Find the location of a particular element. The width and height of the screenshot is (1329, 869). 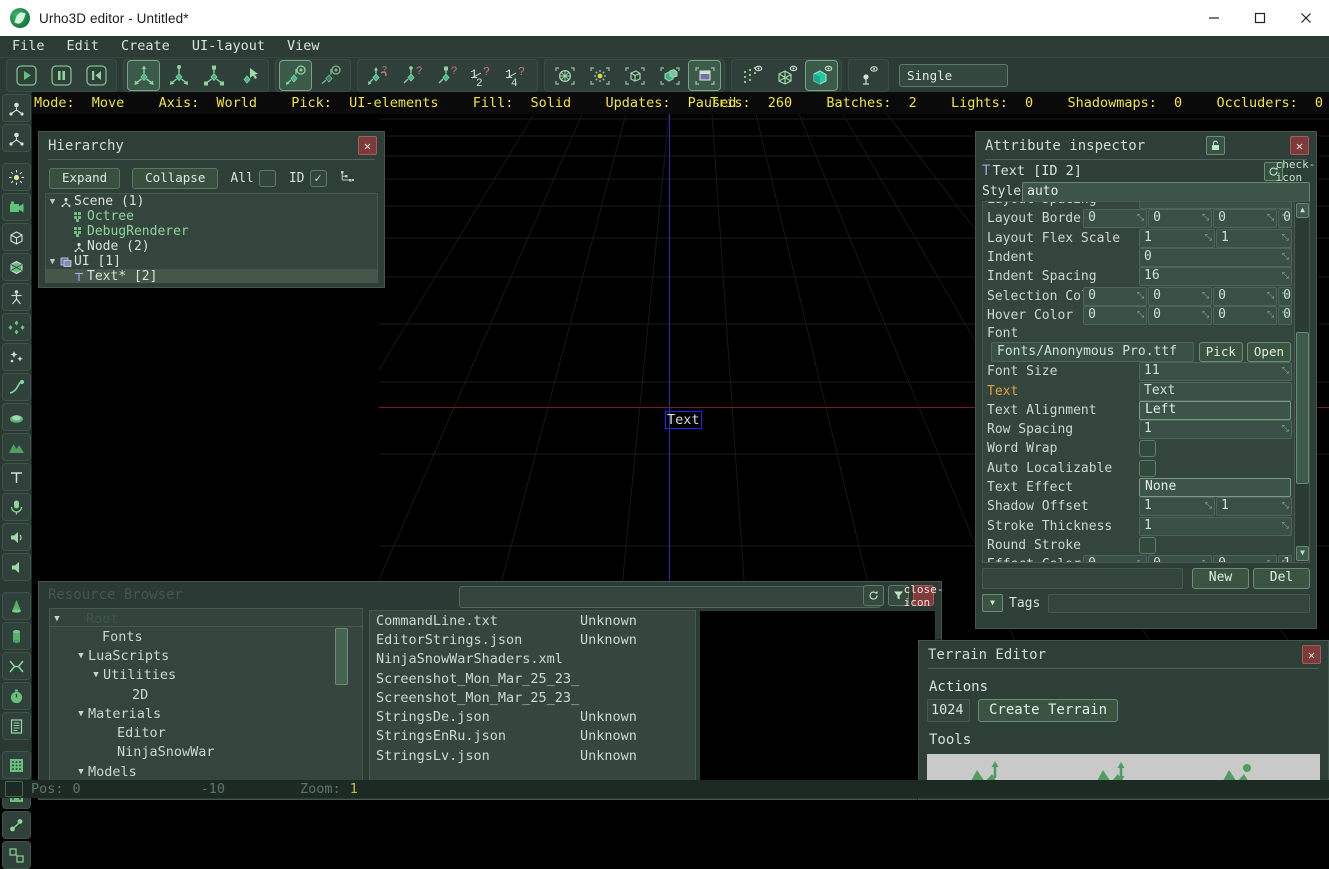

timer-icon is located at coordinates (16, 696).